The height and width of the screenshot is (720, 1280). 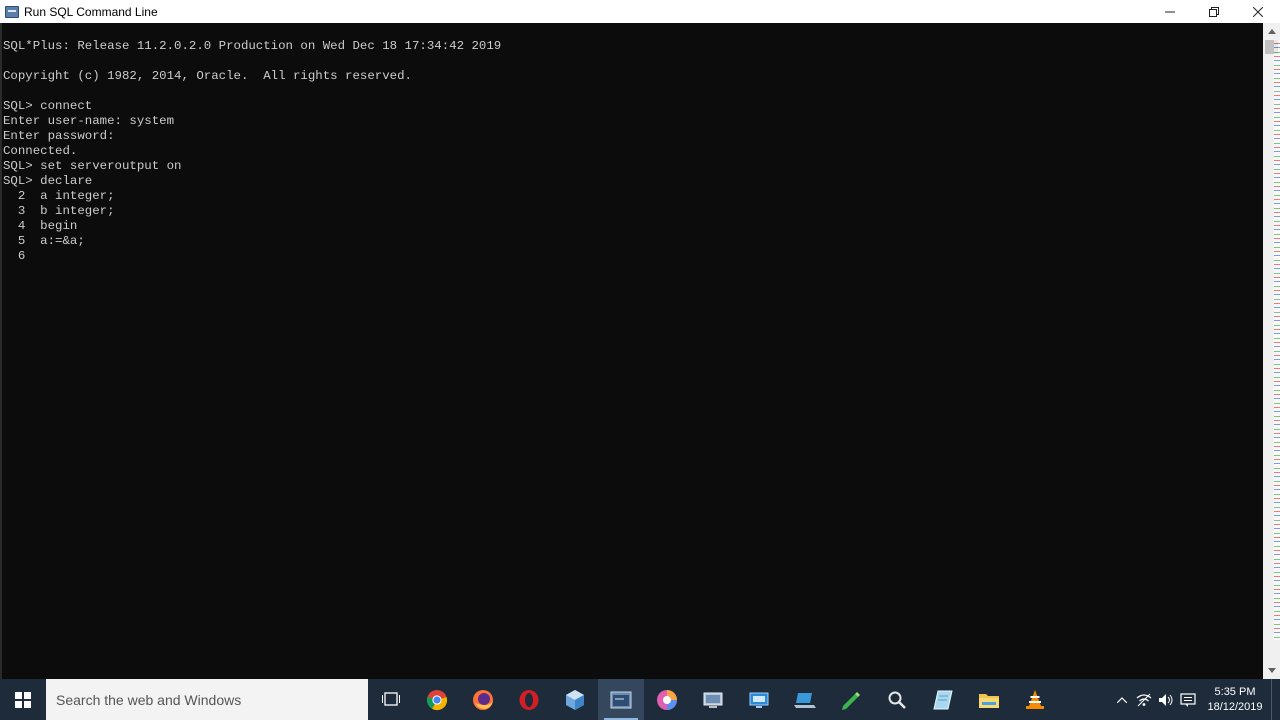 I want to click on windows-logo-icon, so click(x=23, y=699).